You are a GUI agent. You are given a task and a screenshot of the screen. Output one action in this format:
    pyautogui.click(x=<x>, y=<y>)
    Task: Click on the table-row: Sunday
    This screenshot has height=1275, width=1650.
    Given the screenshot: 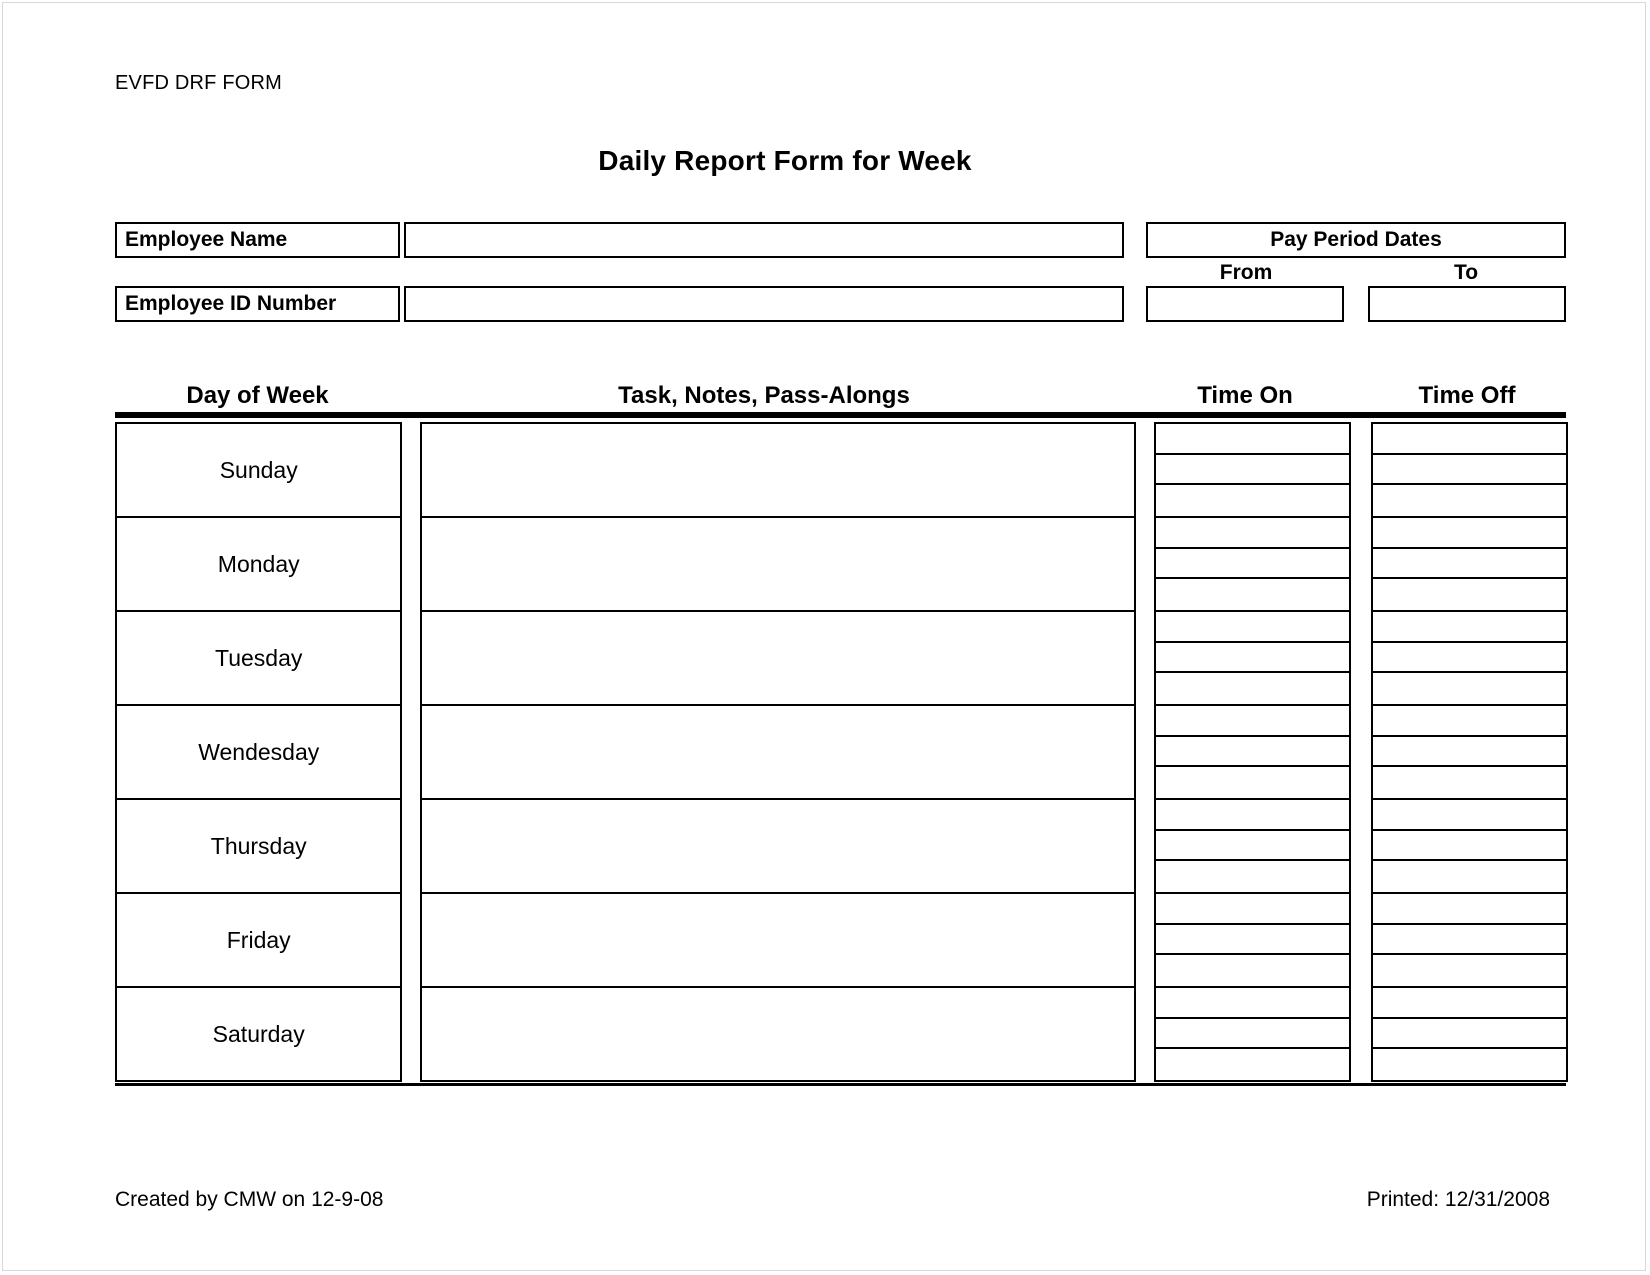 What is the action you would take?
    pyautogui.click(x=841, y=470)
    